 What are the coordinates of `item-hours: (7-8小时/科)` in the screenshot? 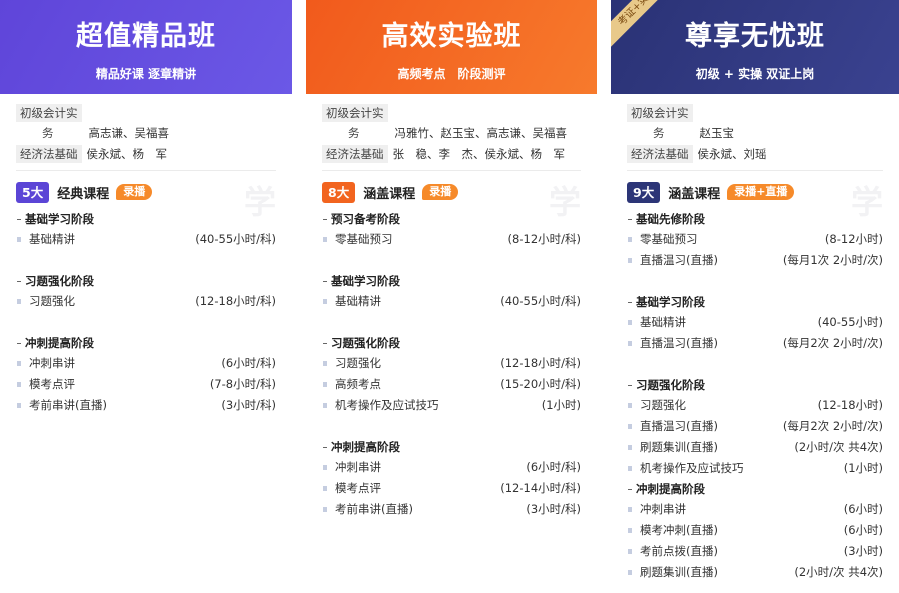 It's located at (242, 384).